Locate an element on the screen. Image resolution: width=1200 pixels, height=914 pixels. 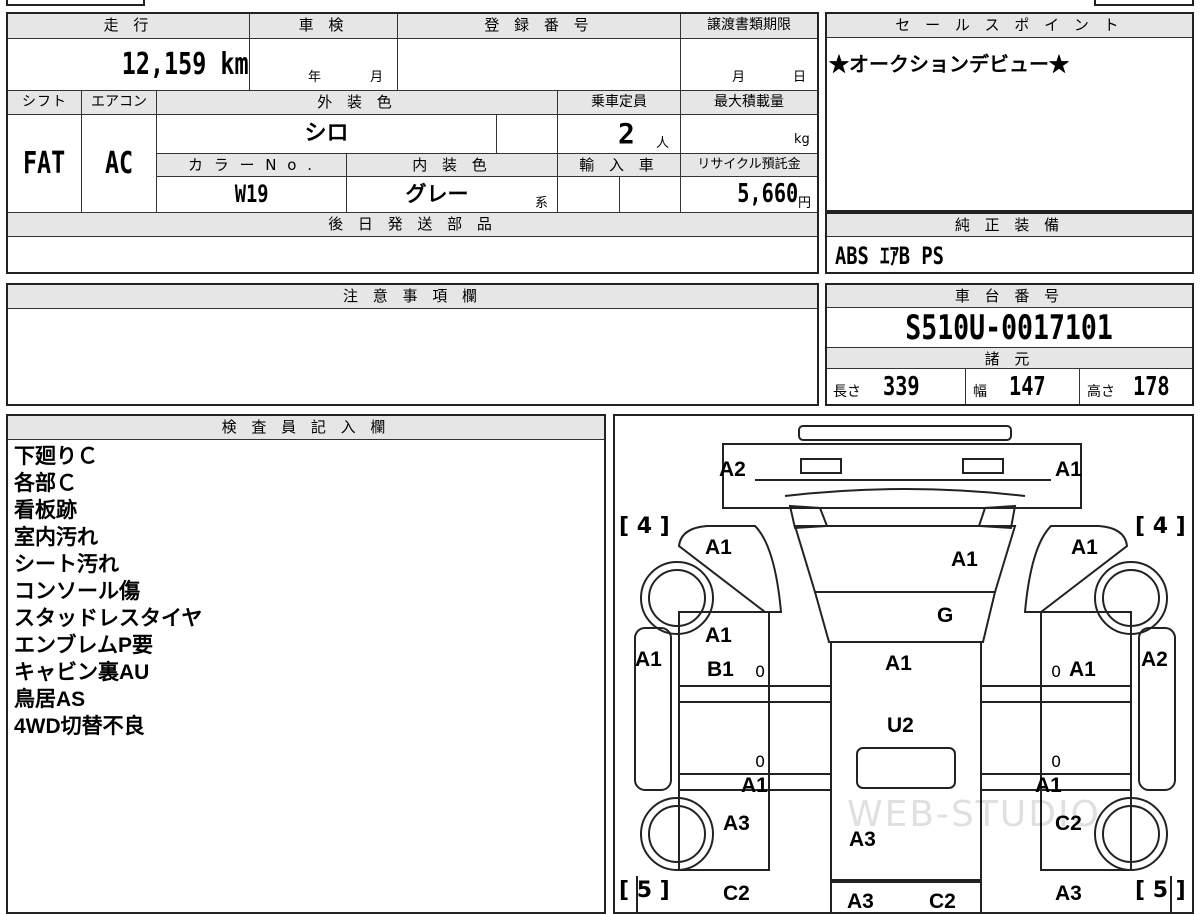
note-item: 室内汚れ is located at coordinates (56, 537).